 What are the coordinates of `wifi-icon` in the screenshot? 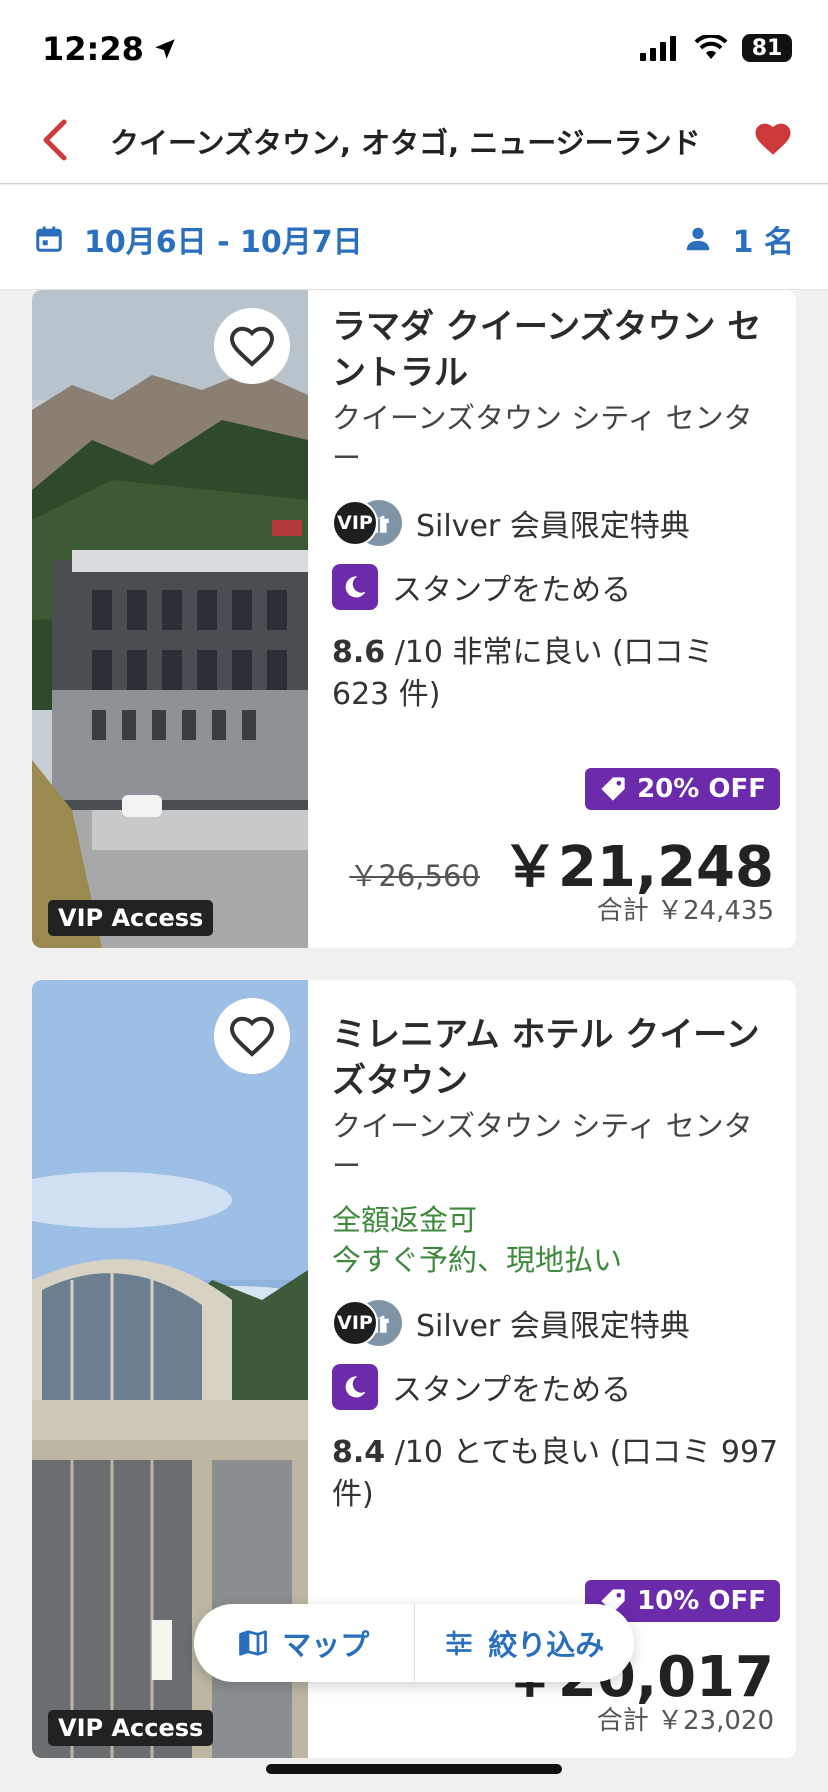 It's located at (711, 47).